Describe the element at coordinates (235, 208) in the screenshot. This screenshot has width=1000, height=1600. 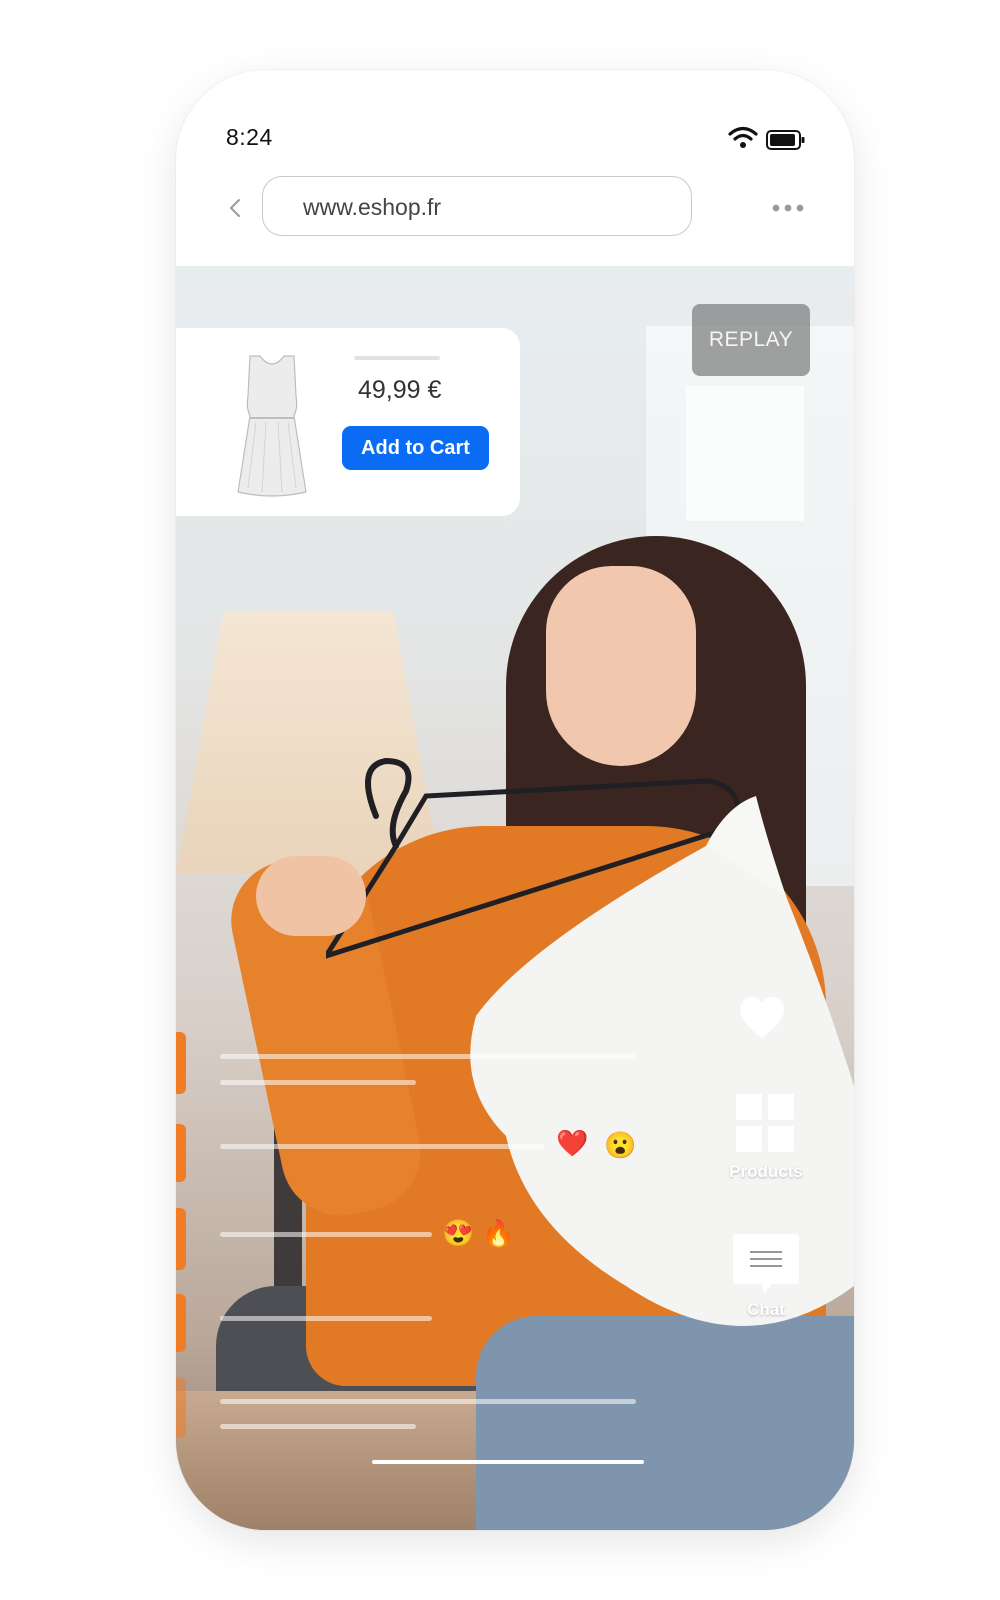
I see `back-icon` at that location.